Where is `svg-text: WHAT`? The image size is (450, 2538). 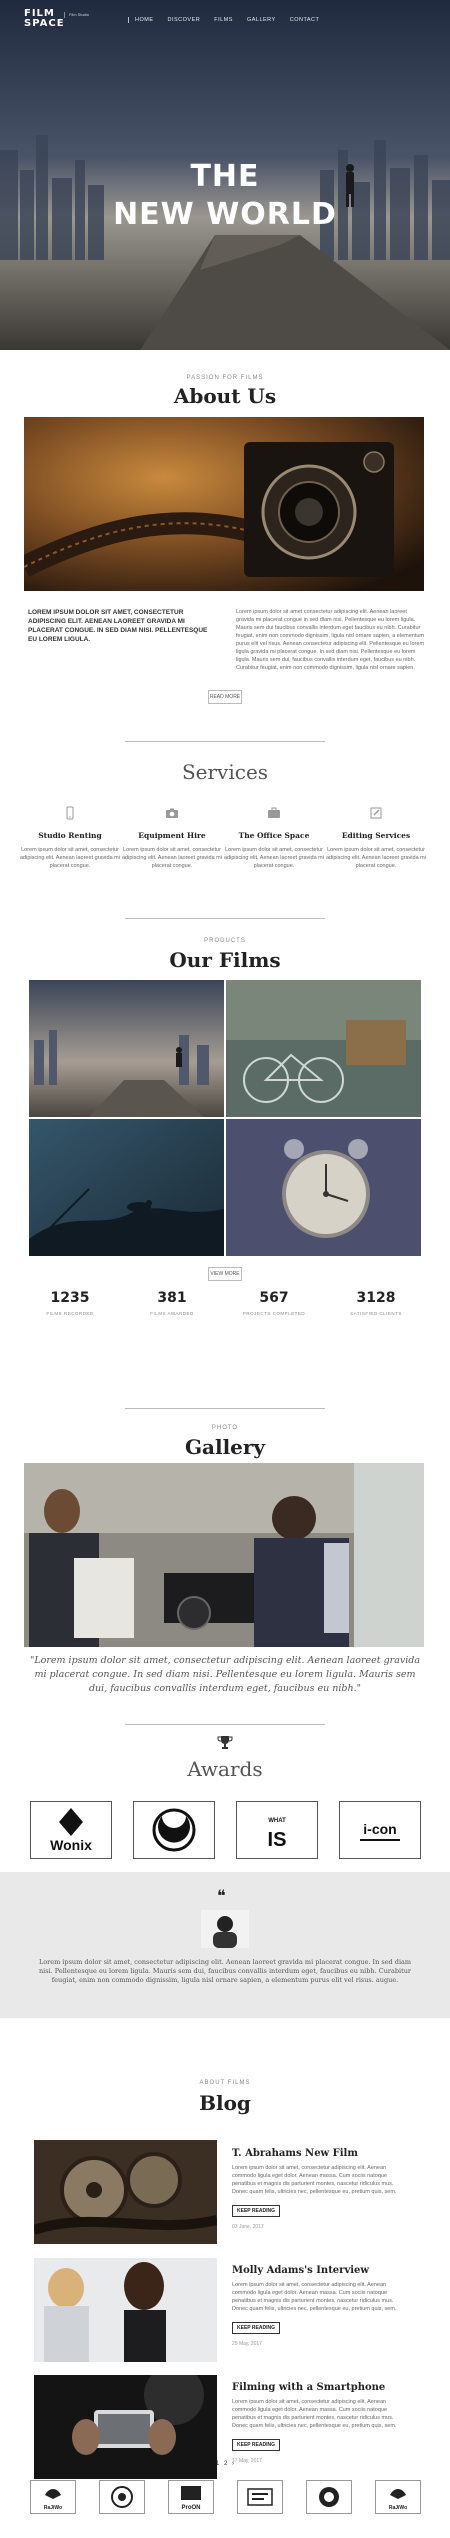 svg-text: WHAT is located at coordinates (277, 1821).